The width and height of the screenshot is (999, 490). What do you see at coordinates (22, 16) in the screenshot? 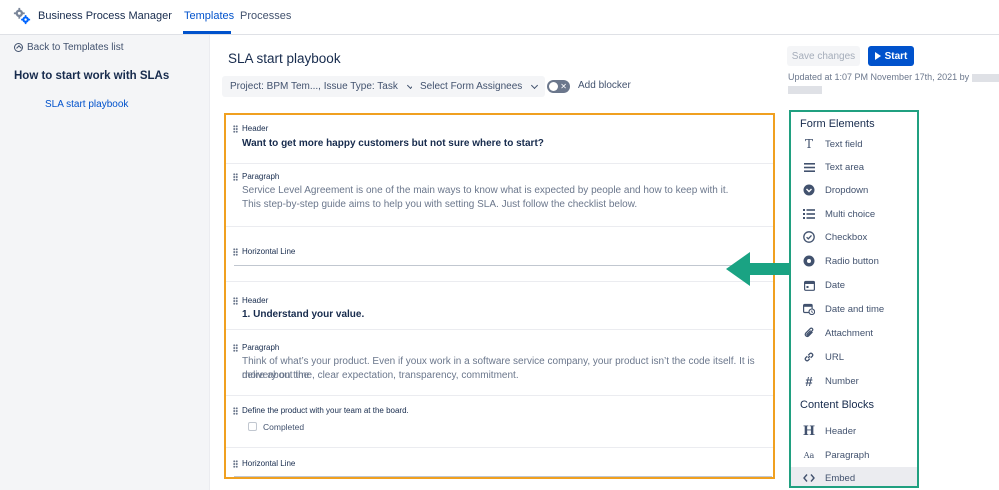
I see `gears-icon` at bounding box center [22, 16].